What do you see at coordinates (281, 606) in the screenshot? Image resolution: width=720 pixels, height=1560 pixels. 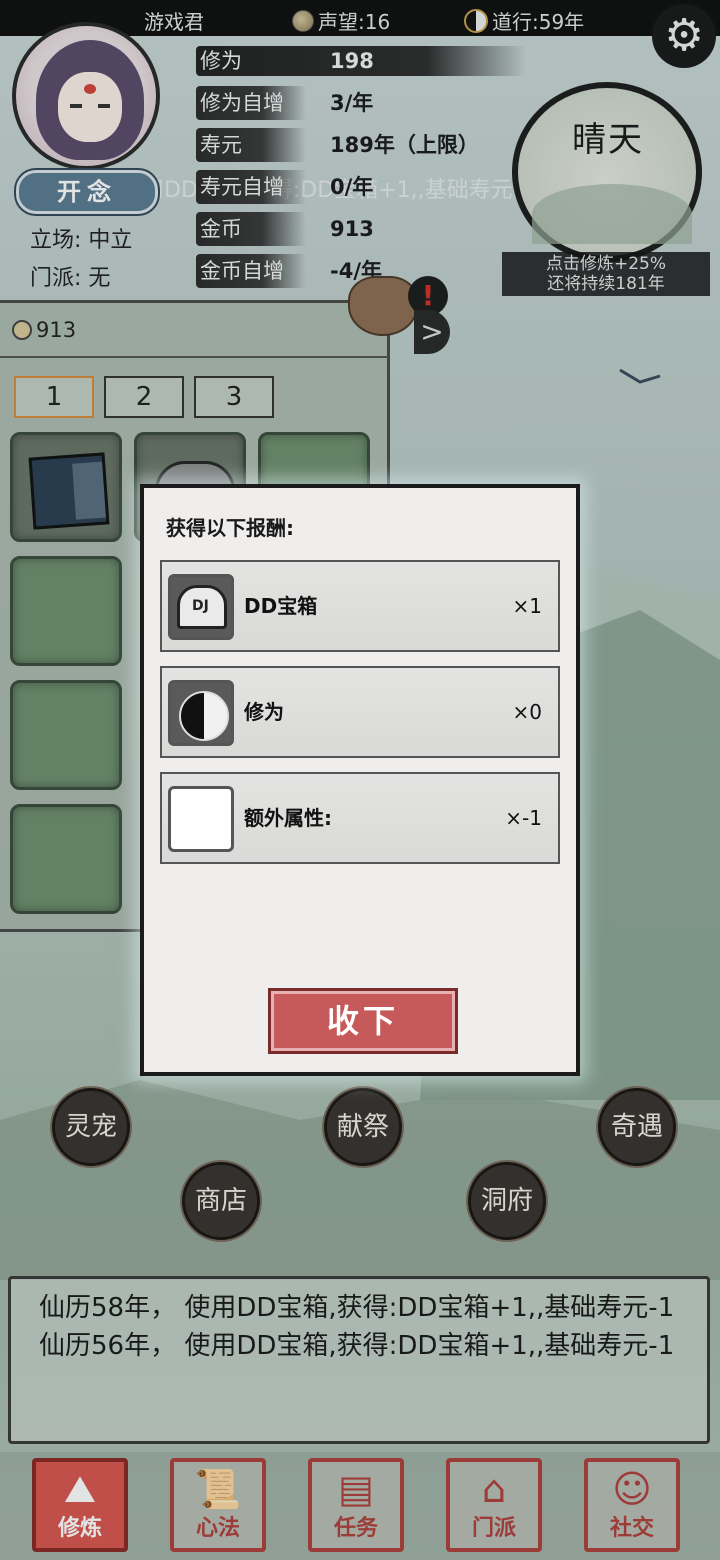 I see `reward-name: DD宝箱` at bounding box center [281, 606].